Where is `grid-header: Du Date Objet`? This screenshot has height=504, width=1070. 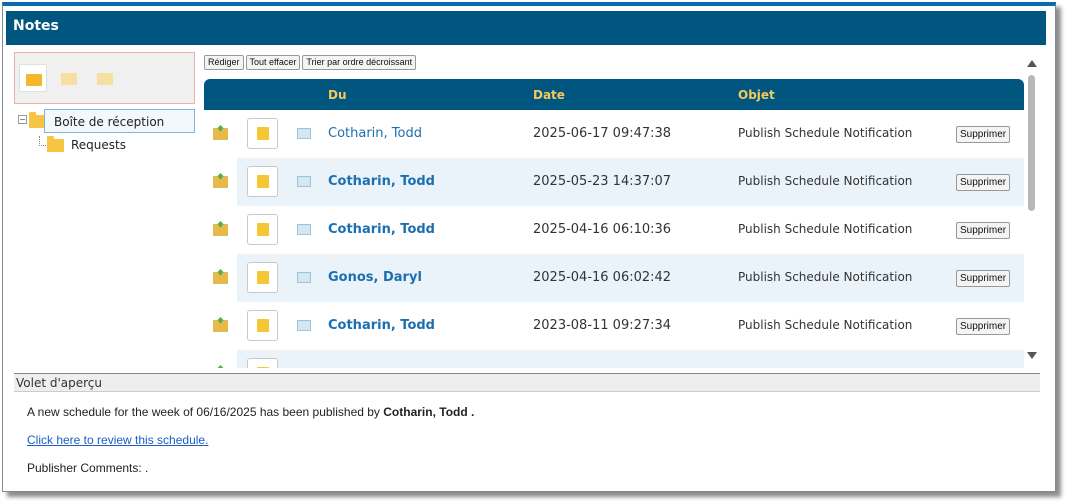 grid-header: Du Date Objet is located at coordinates (614, 94).